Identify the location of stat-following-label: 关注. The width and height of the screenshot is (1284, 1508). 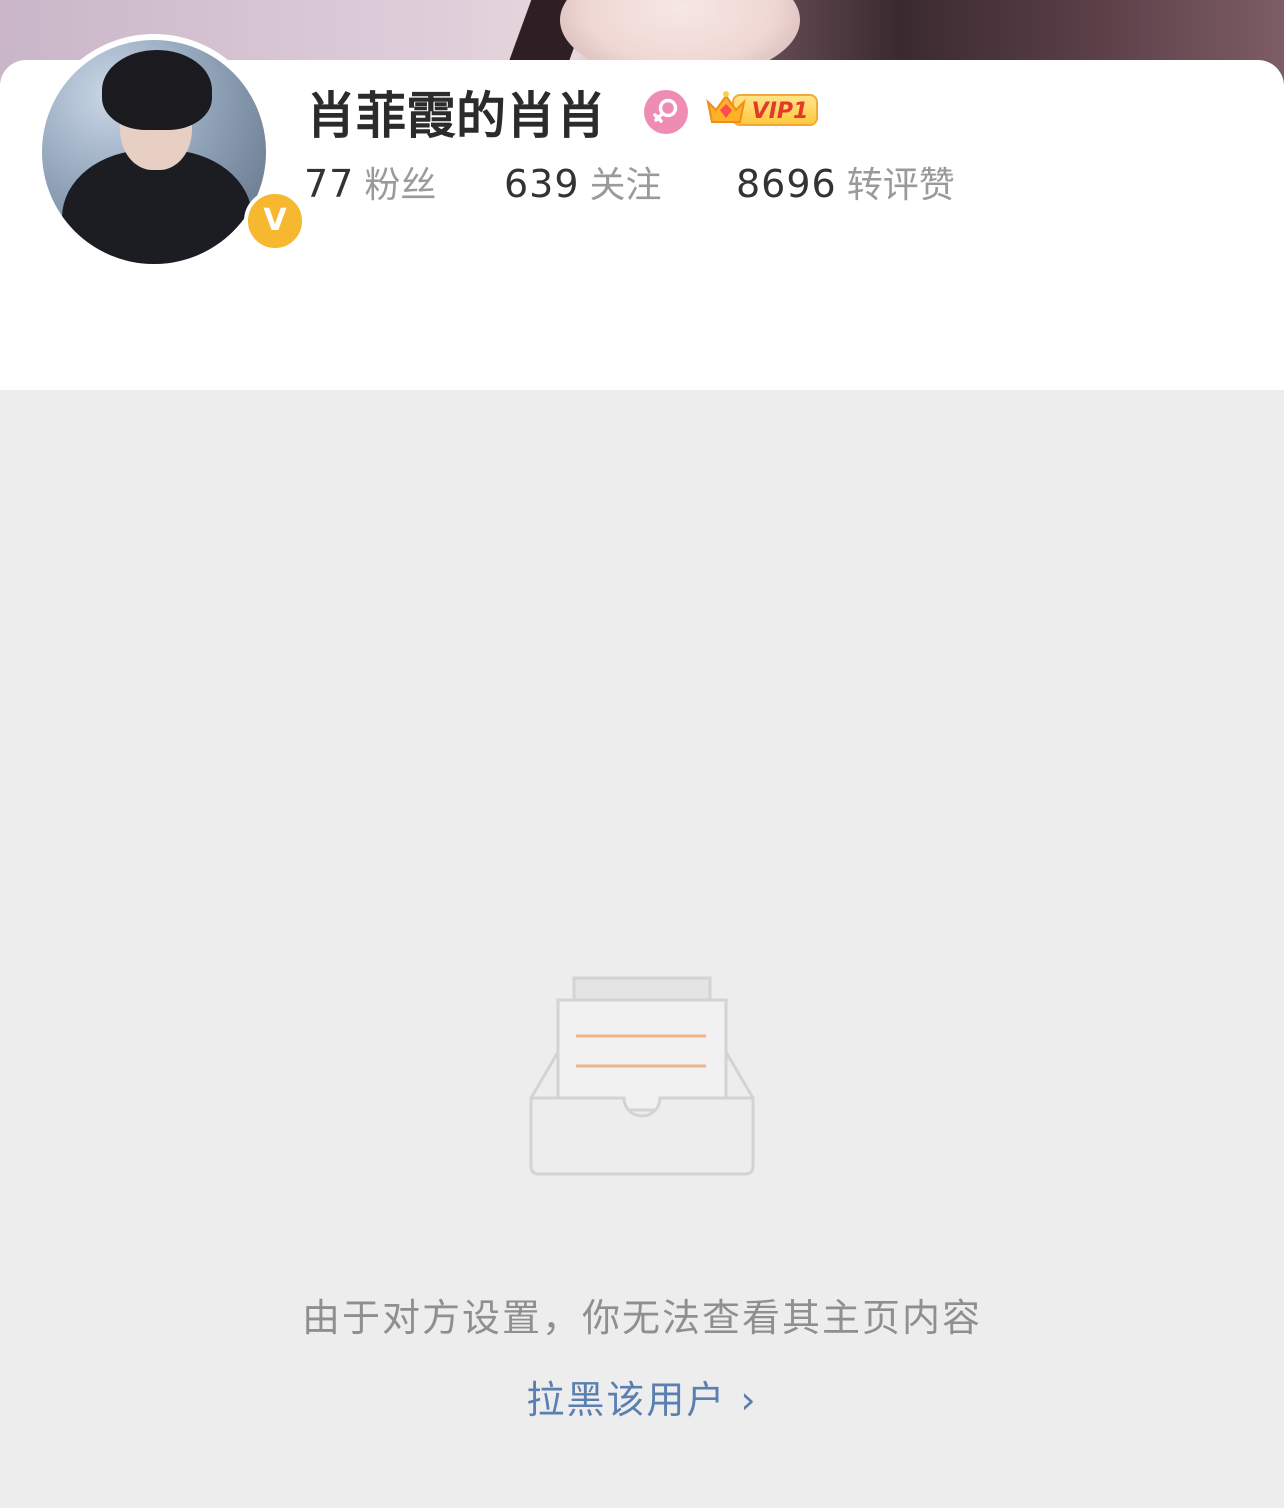
(625, 185).